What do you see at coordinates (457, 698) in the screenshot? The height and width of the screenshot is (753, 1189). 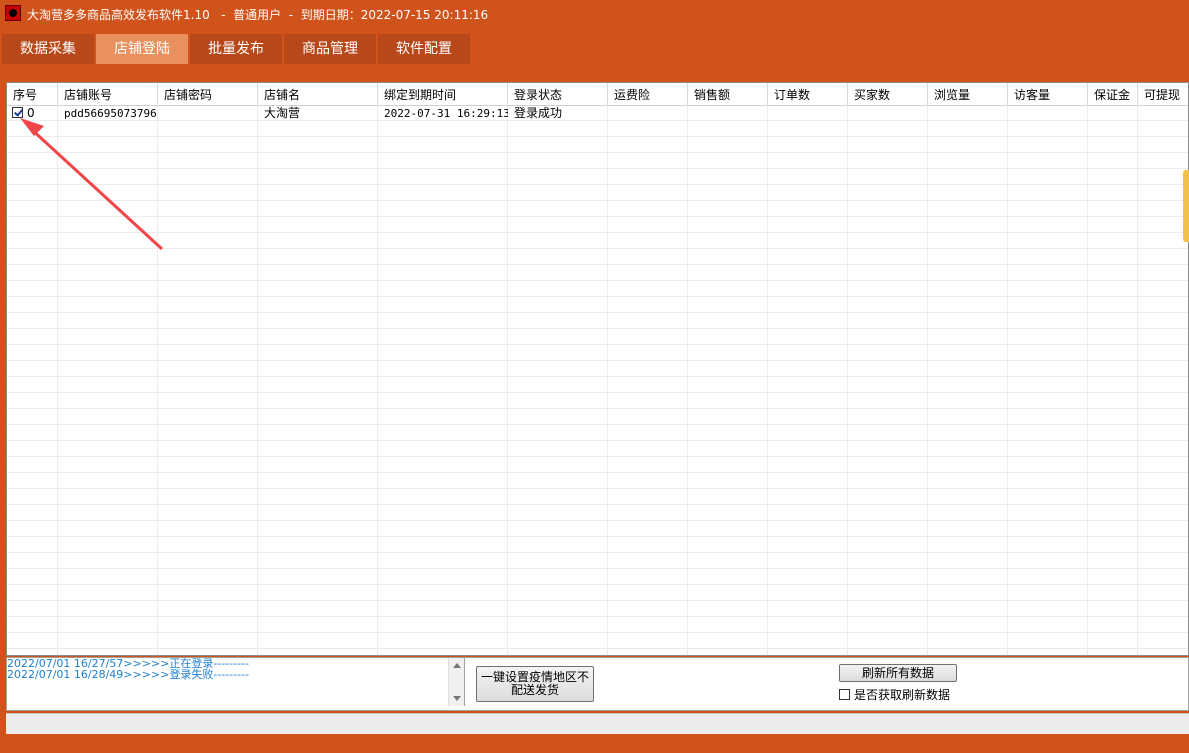 I see `scroll-down-icon` at bounding box center [457, 698].